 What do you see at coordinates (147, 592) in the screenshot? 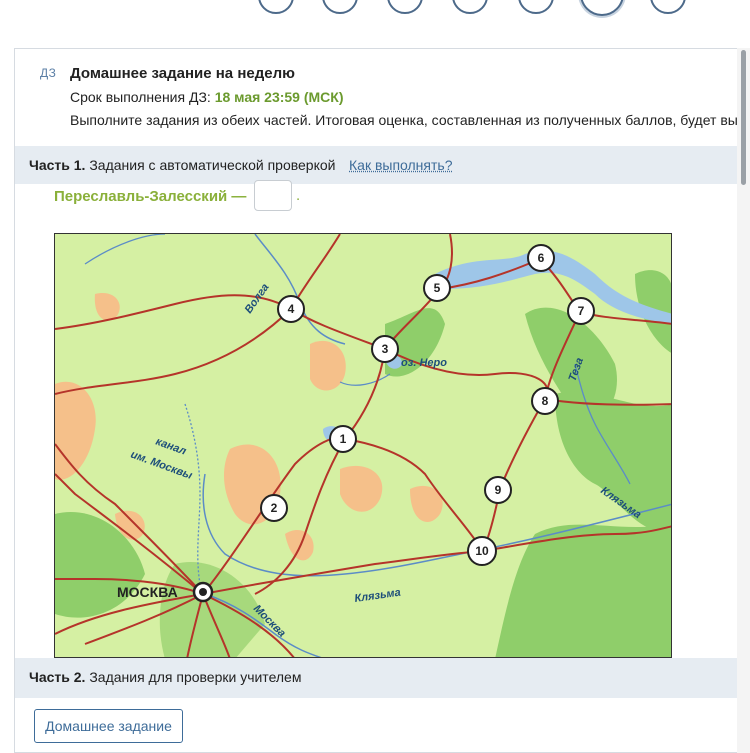
I see `moscow-label: МОСКВА` at bounding box center [147, 592].